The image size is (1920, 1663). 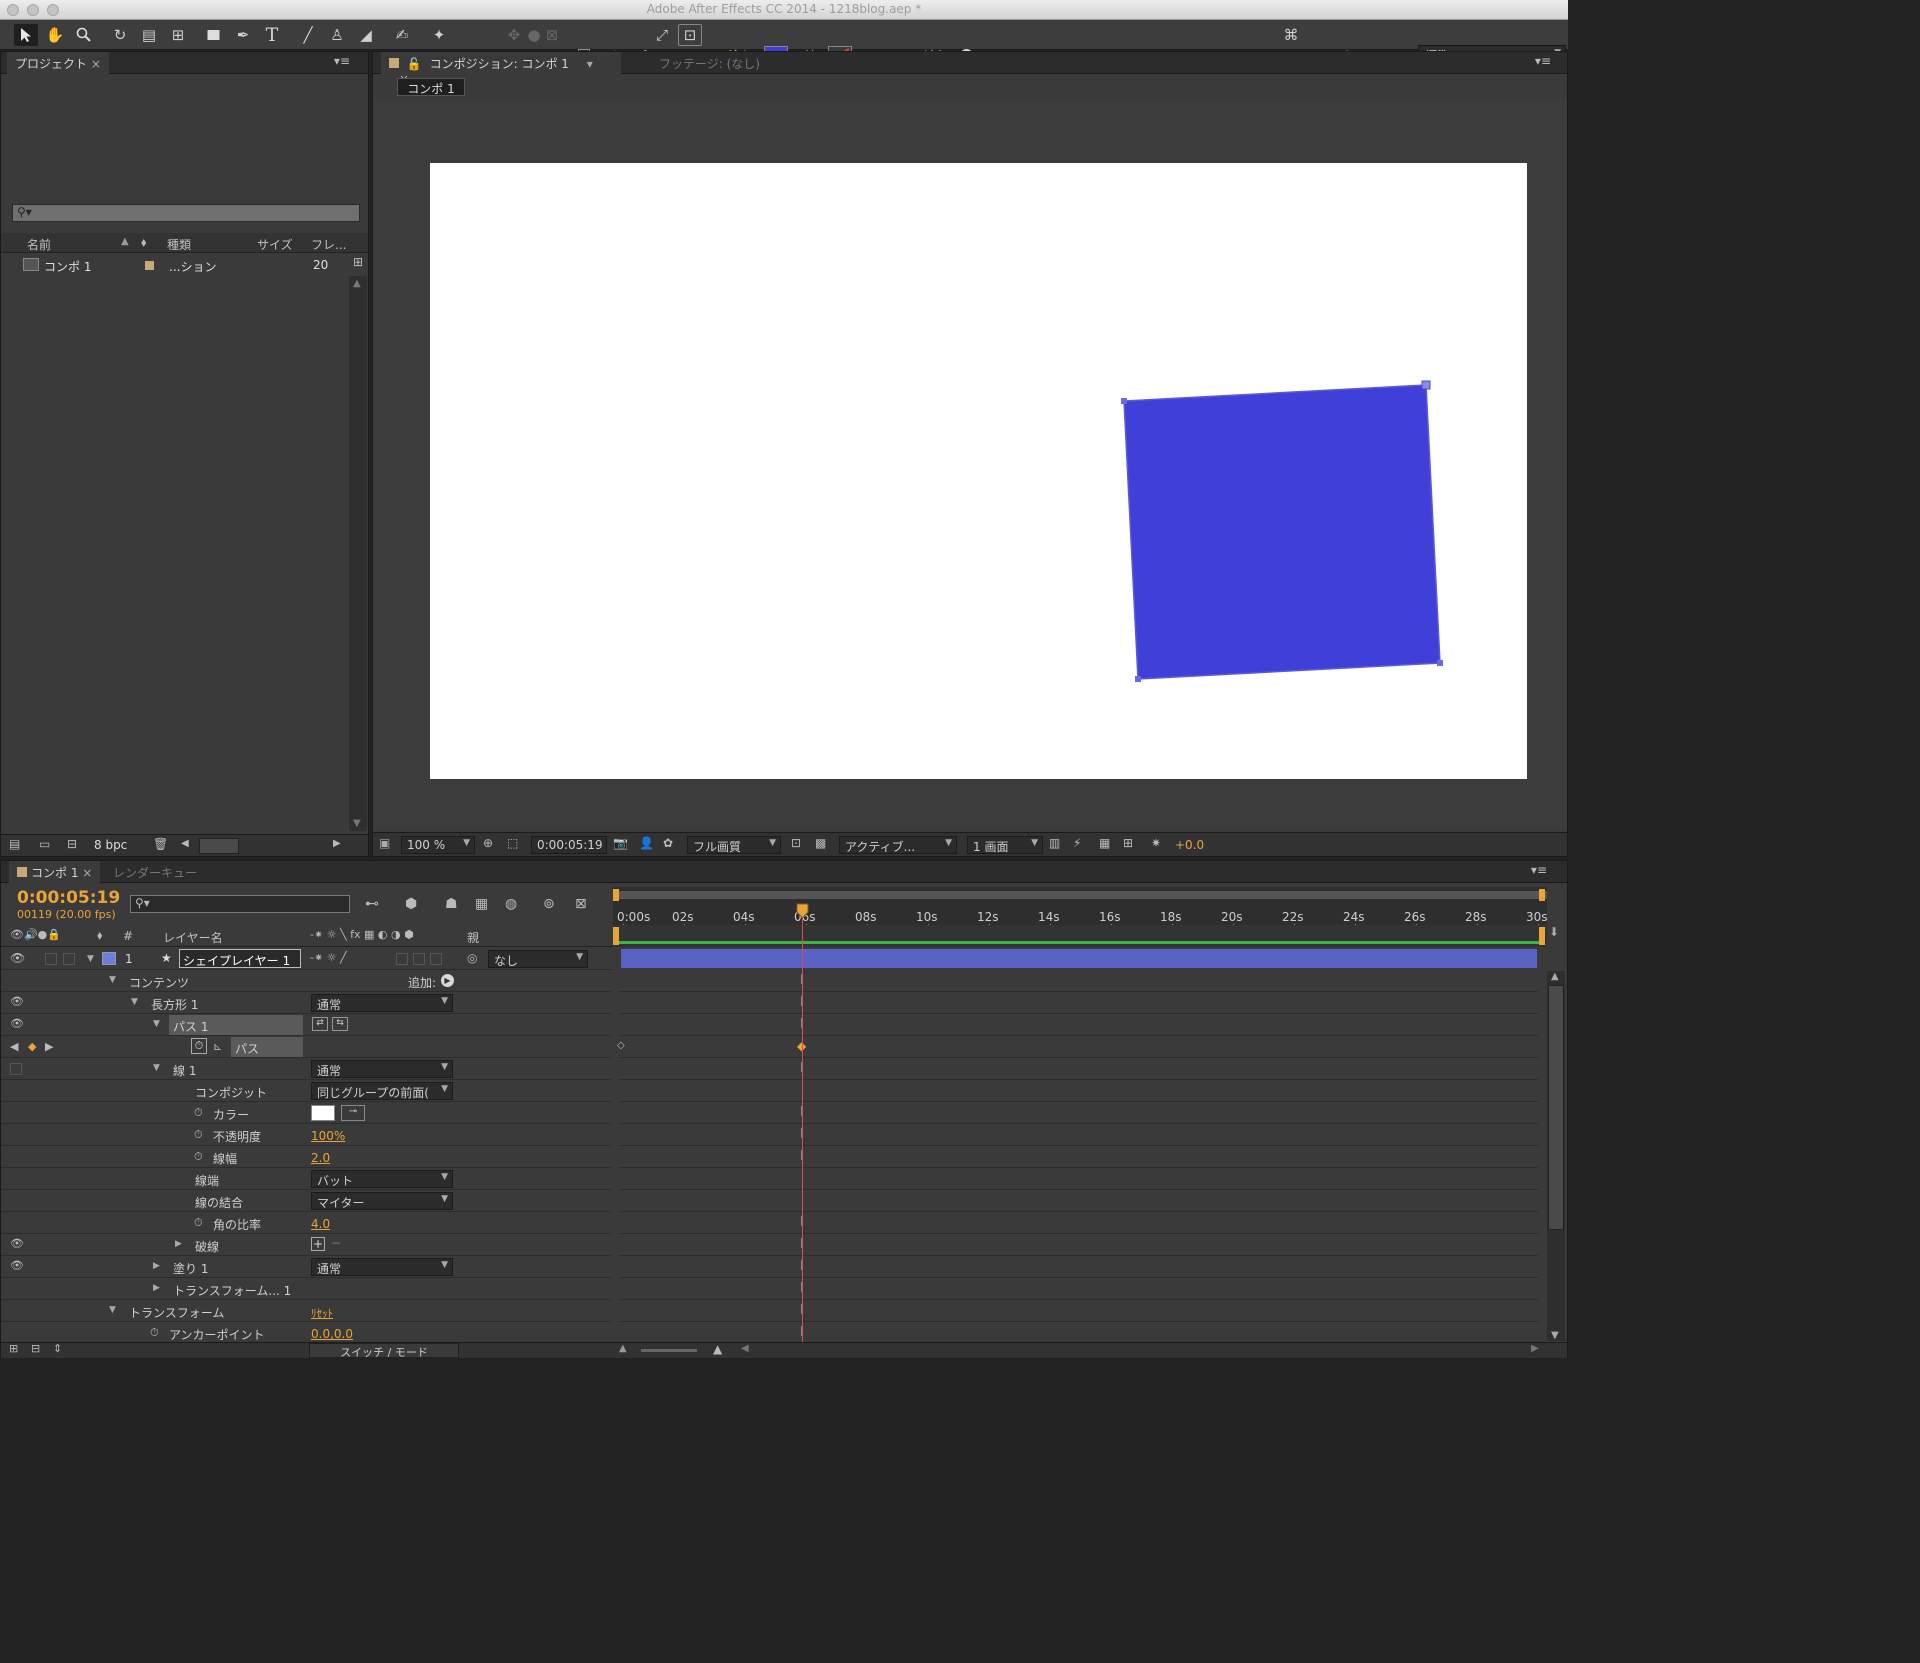 What do you see at coordinates (1156, 843) in the screenshot?
I see `exposure-reset-icon: ✷` at bounding box center [1156, 843].